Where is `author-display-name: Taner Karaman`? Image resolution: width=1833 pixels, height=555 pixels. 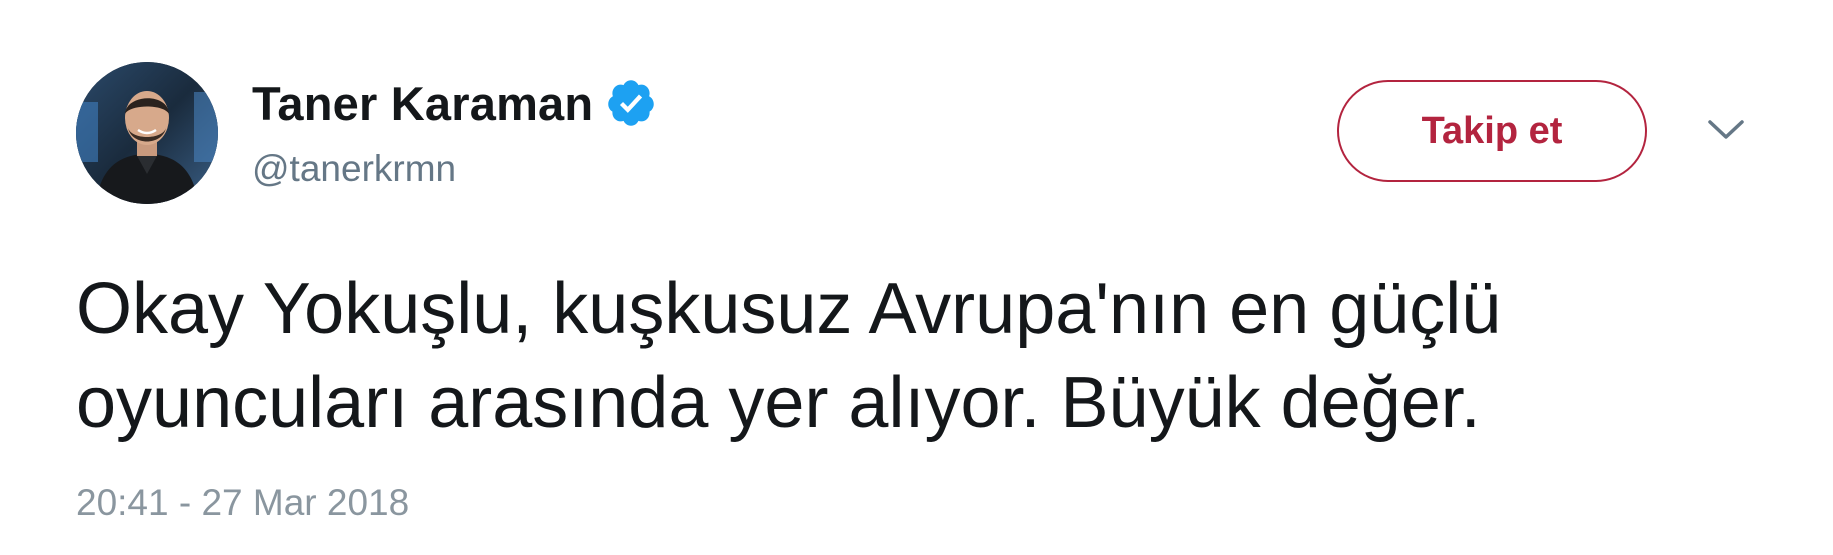 author-display-name: Taner Karaman is located at coordinates (422, 103).